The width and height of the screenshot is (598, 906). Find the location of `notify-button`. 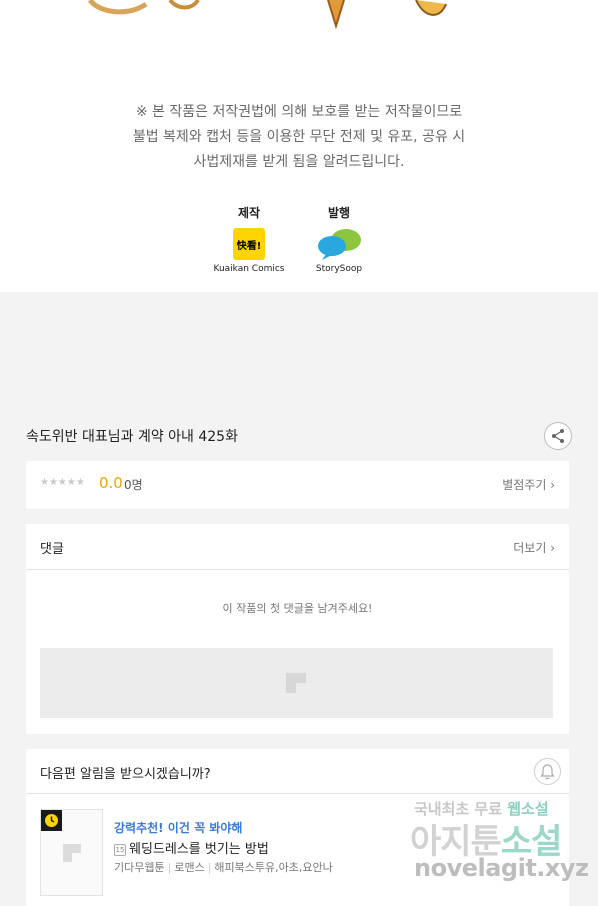

notify-button is located at coordinates (547, 771).